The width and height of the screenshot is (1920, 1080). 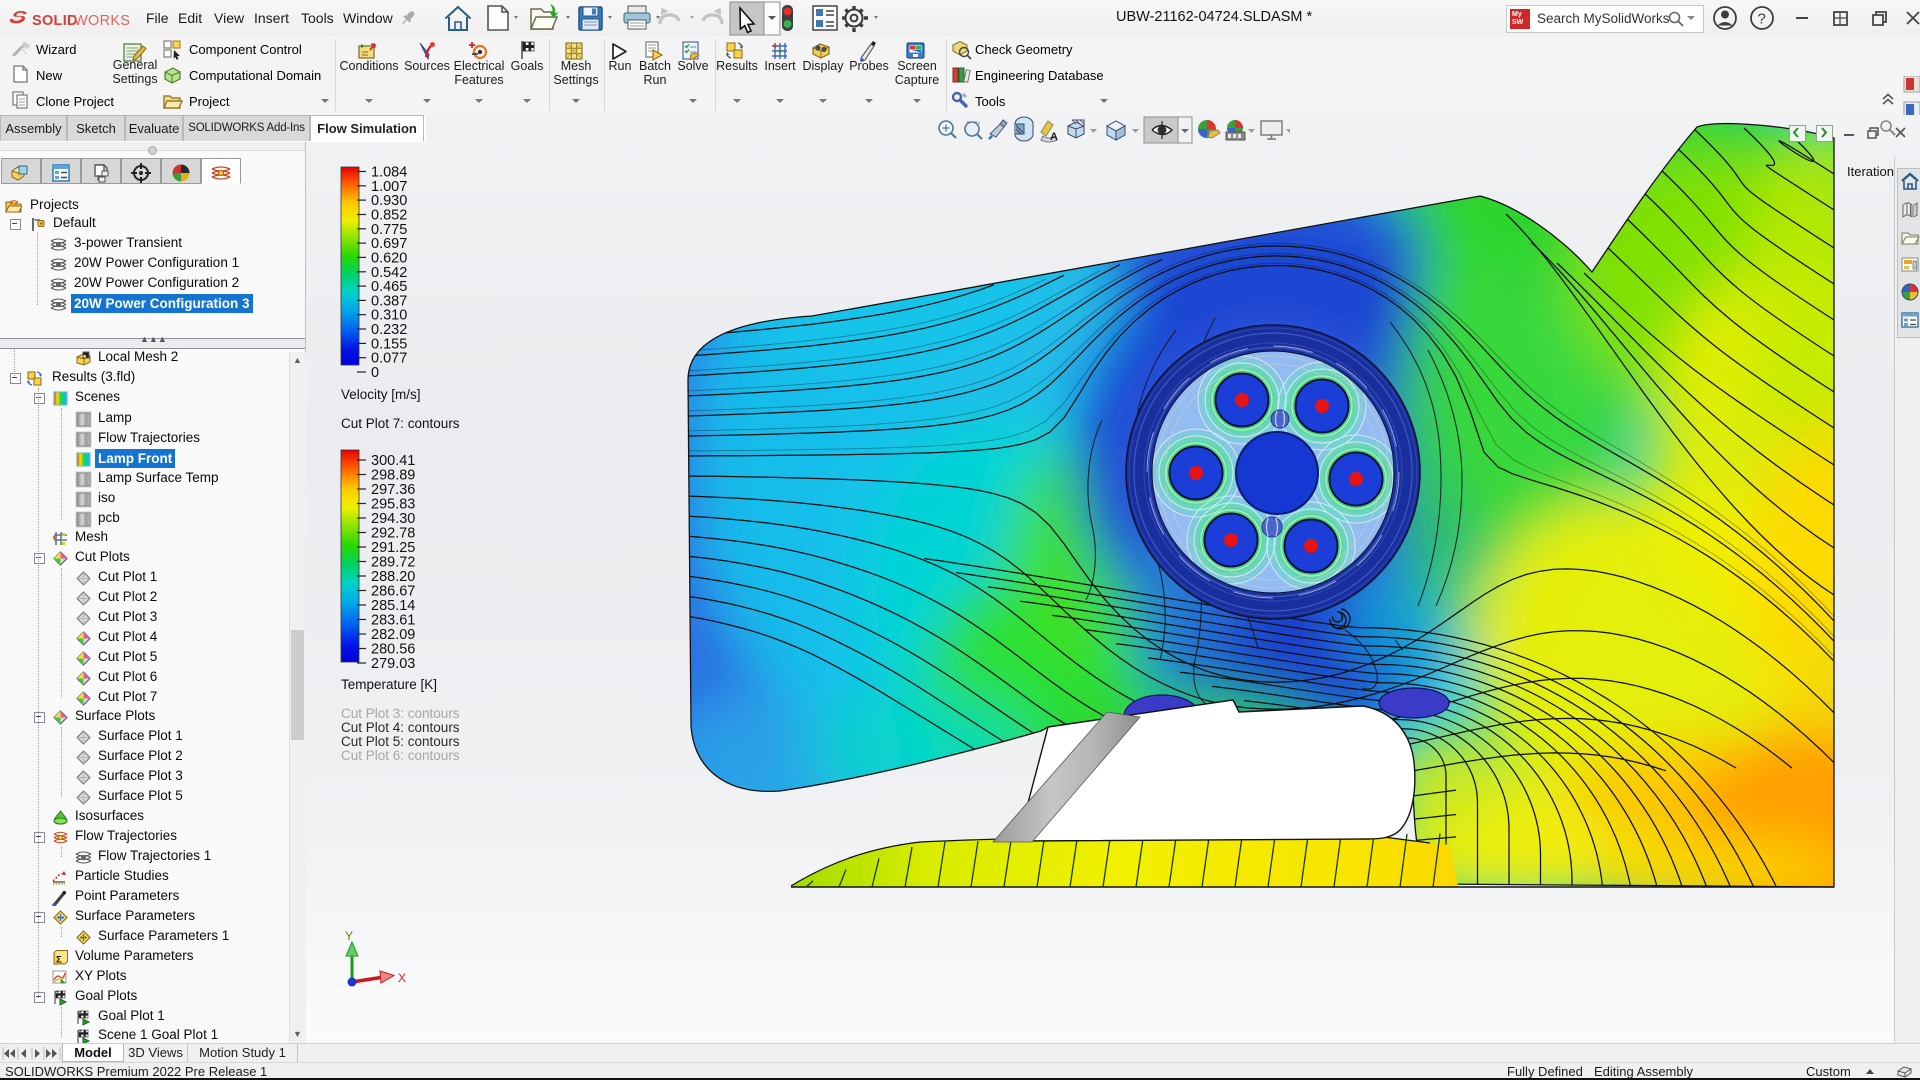 I want to click on svg-text: 0, so click(x=375, y=373).